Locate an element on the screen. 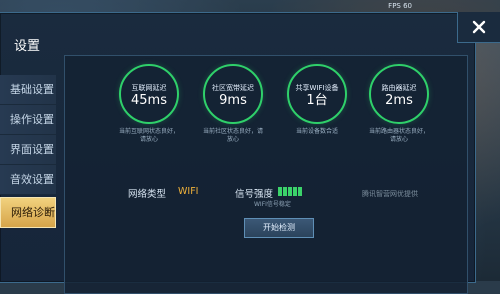 Image resolution: width=500 pixels, height=294 pixels. metric-value: 9ms is located at coordinates (233, 100).